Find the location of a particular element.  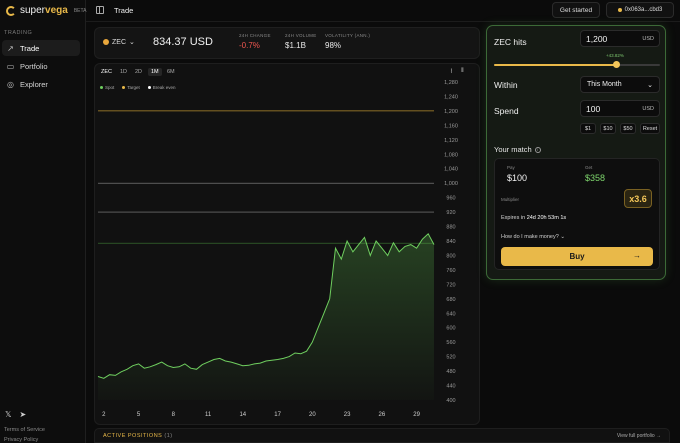

sidebar-item-portfolio: ▭ Portfolio is located at coordinates (41, 66).